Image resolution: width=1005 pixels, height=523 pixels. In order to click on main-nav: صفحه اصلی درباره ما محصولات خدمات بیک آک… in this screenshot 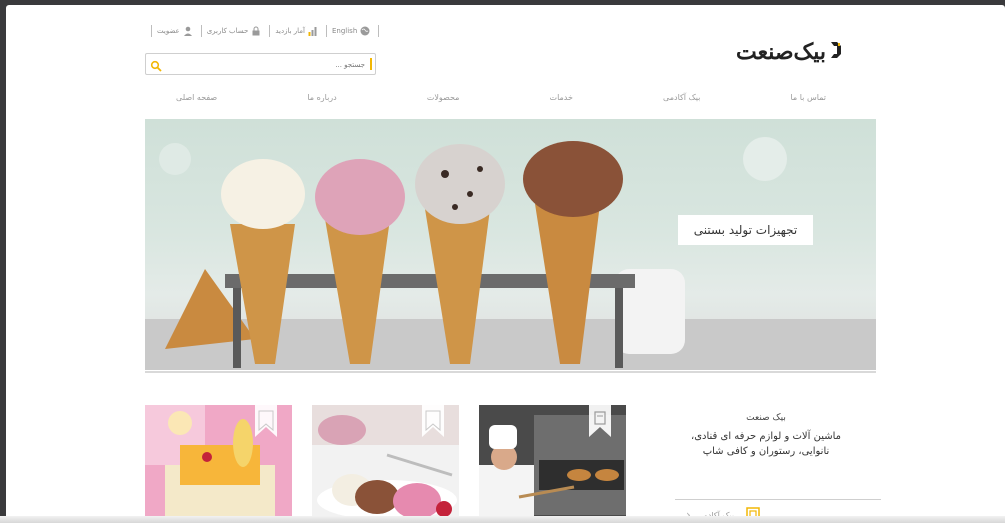, I will do `click(501, 100)`.